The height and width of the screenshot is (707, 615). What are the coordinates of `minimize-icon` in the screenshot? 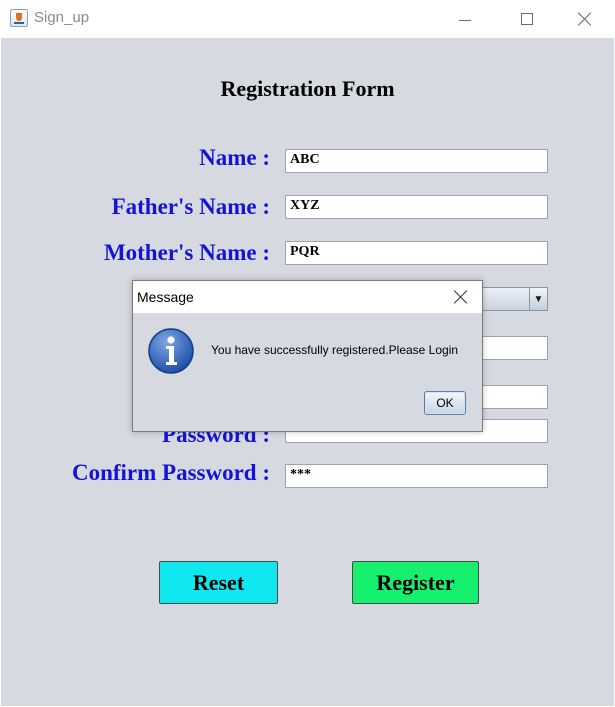 It's located at (465, 20).